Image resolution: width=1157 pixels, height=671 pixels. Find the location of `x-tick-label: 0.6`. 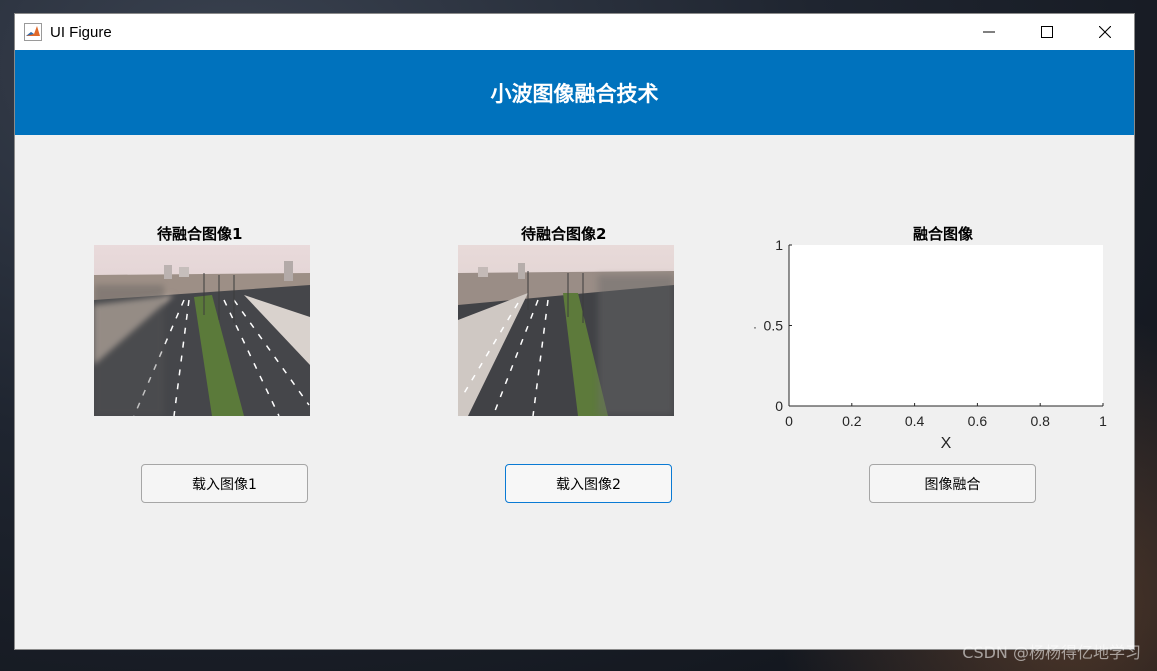

x-tick-label: 0.6 is located at coordinates (978, 421).